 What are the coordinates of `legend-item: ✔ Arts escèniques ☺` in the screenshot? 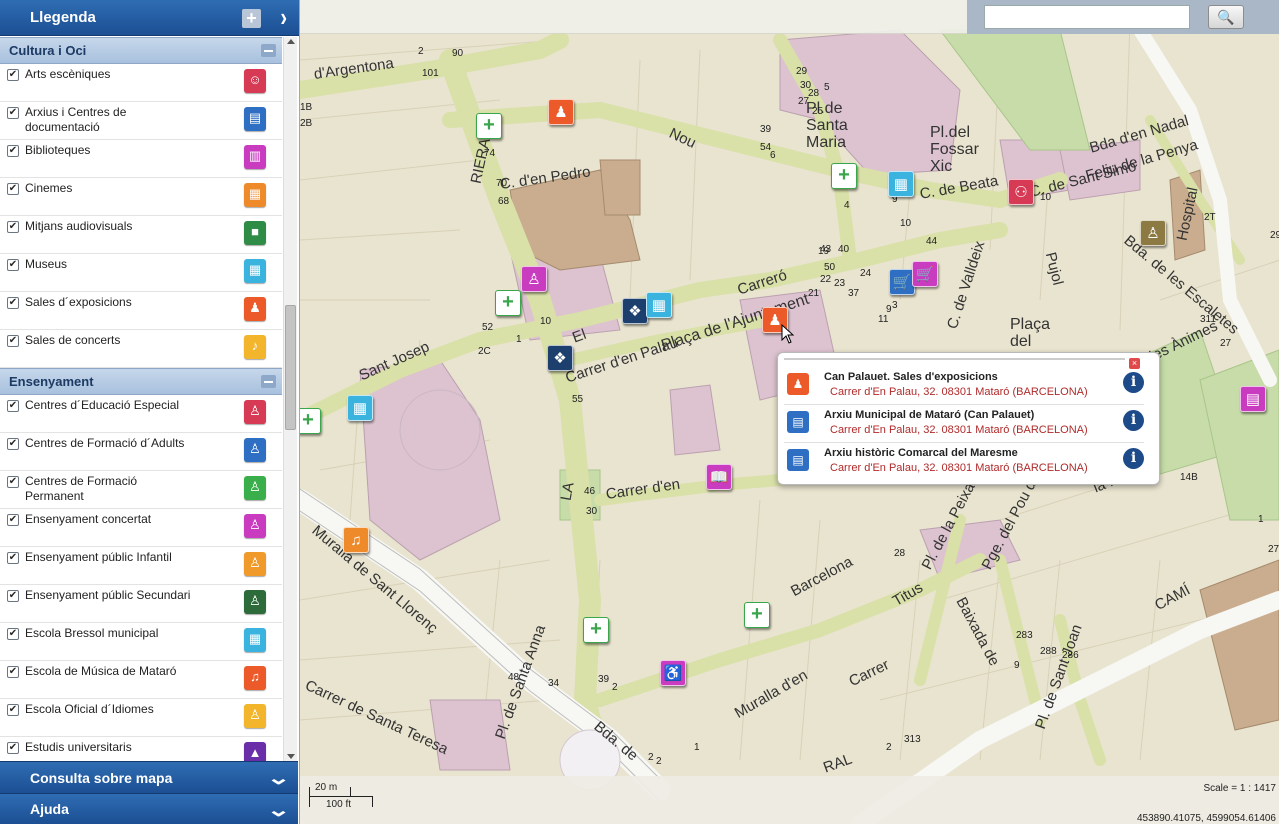 It's located at (141, 83).